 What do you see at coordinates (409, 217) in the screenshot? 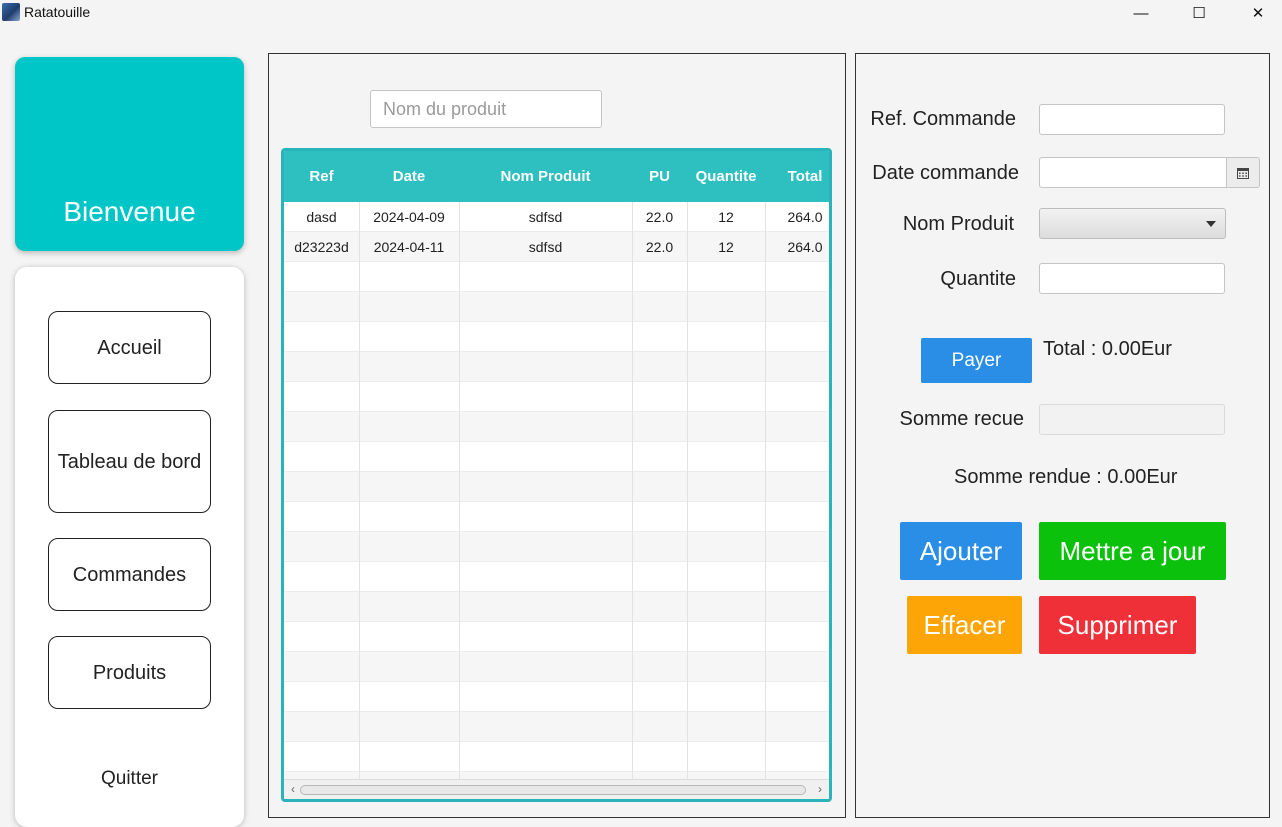
I see `cell-date: 2024-04-09` at bounding box center [409, 217].